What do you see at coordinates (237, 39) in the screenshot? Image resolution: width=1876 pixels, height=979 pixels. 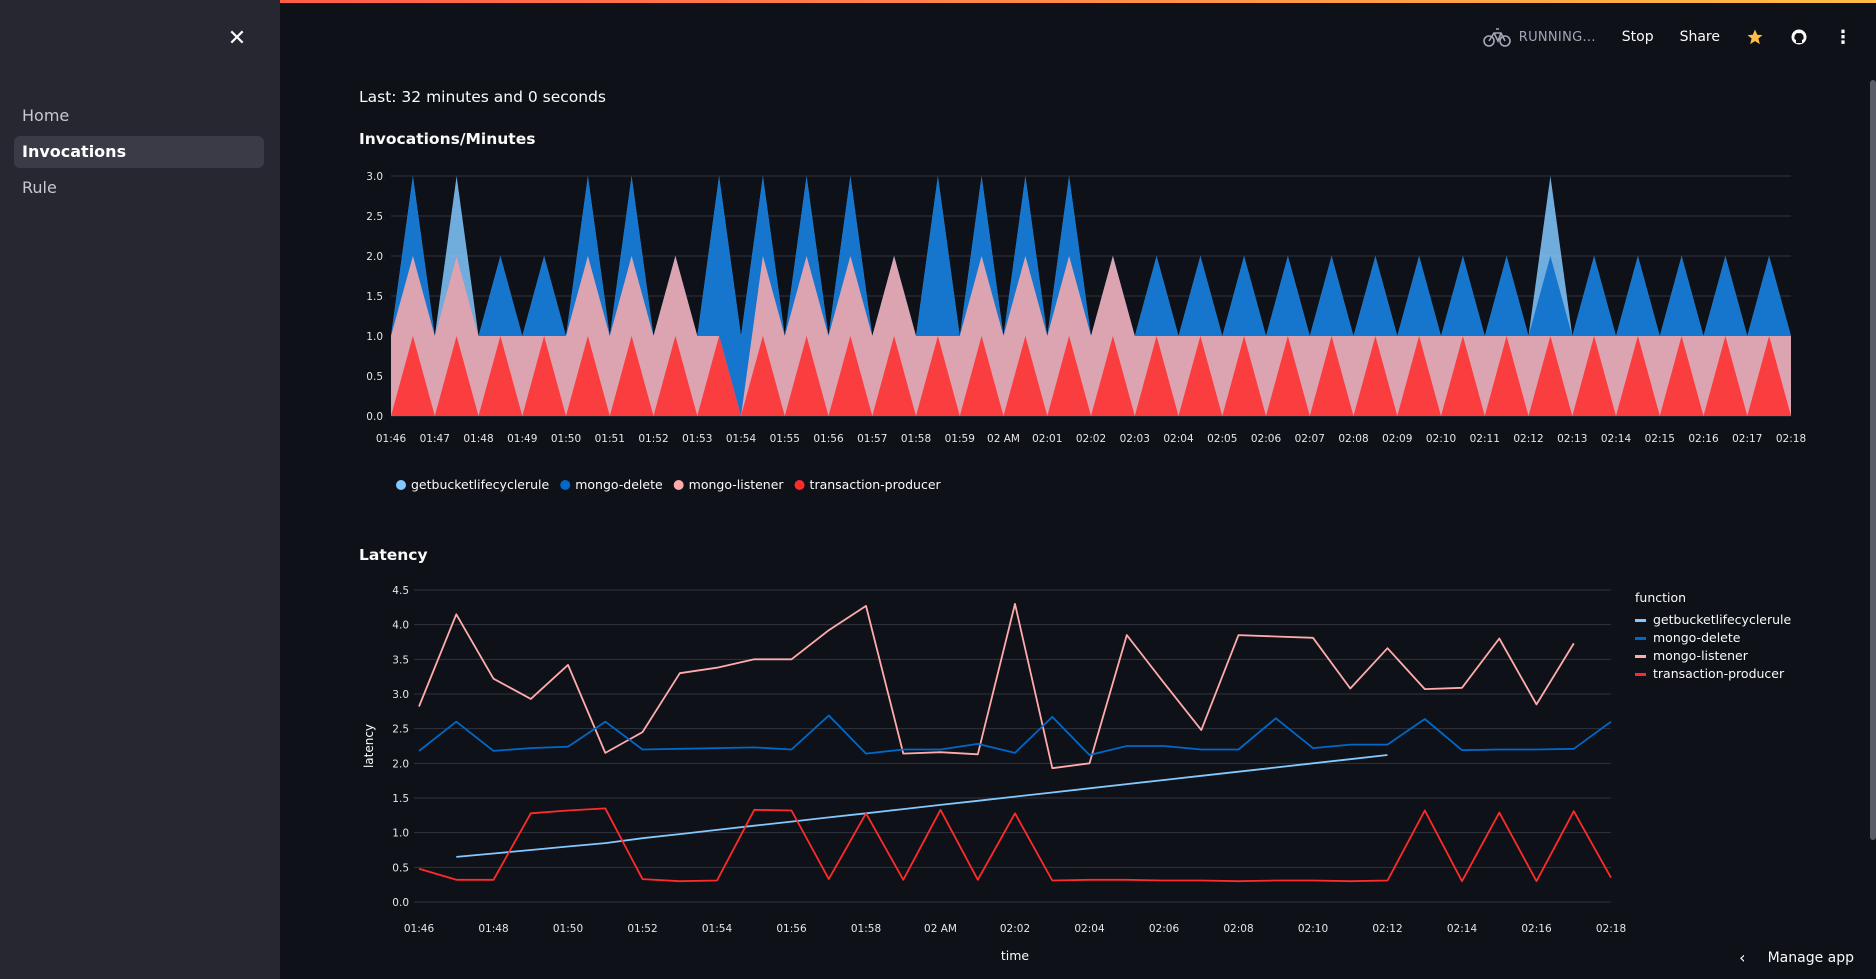 I see `close-icon: ✕` at bounding box center [237, 39].